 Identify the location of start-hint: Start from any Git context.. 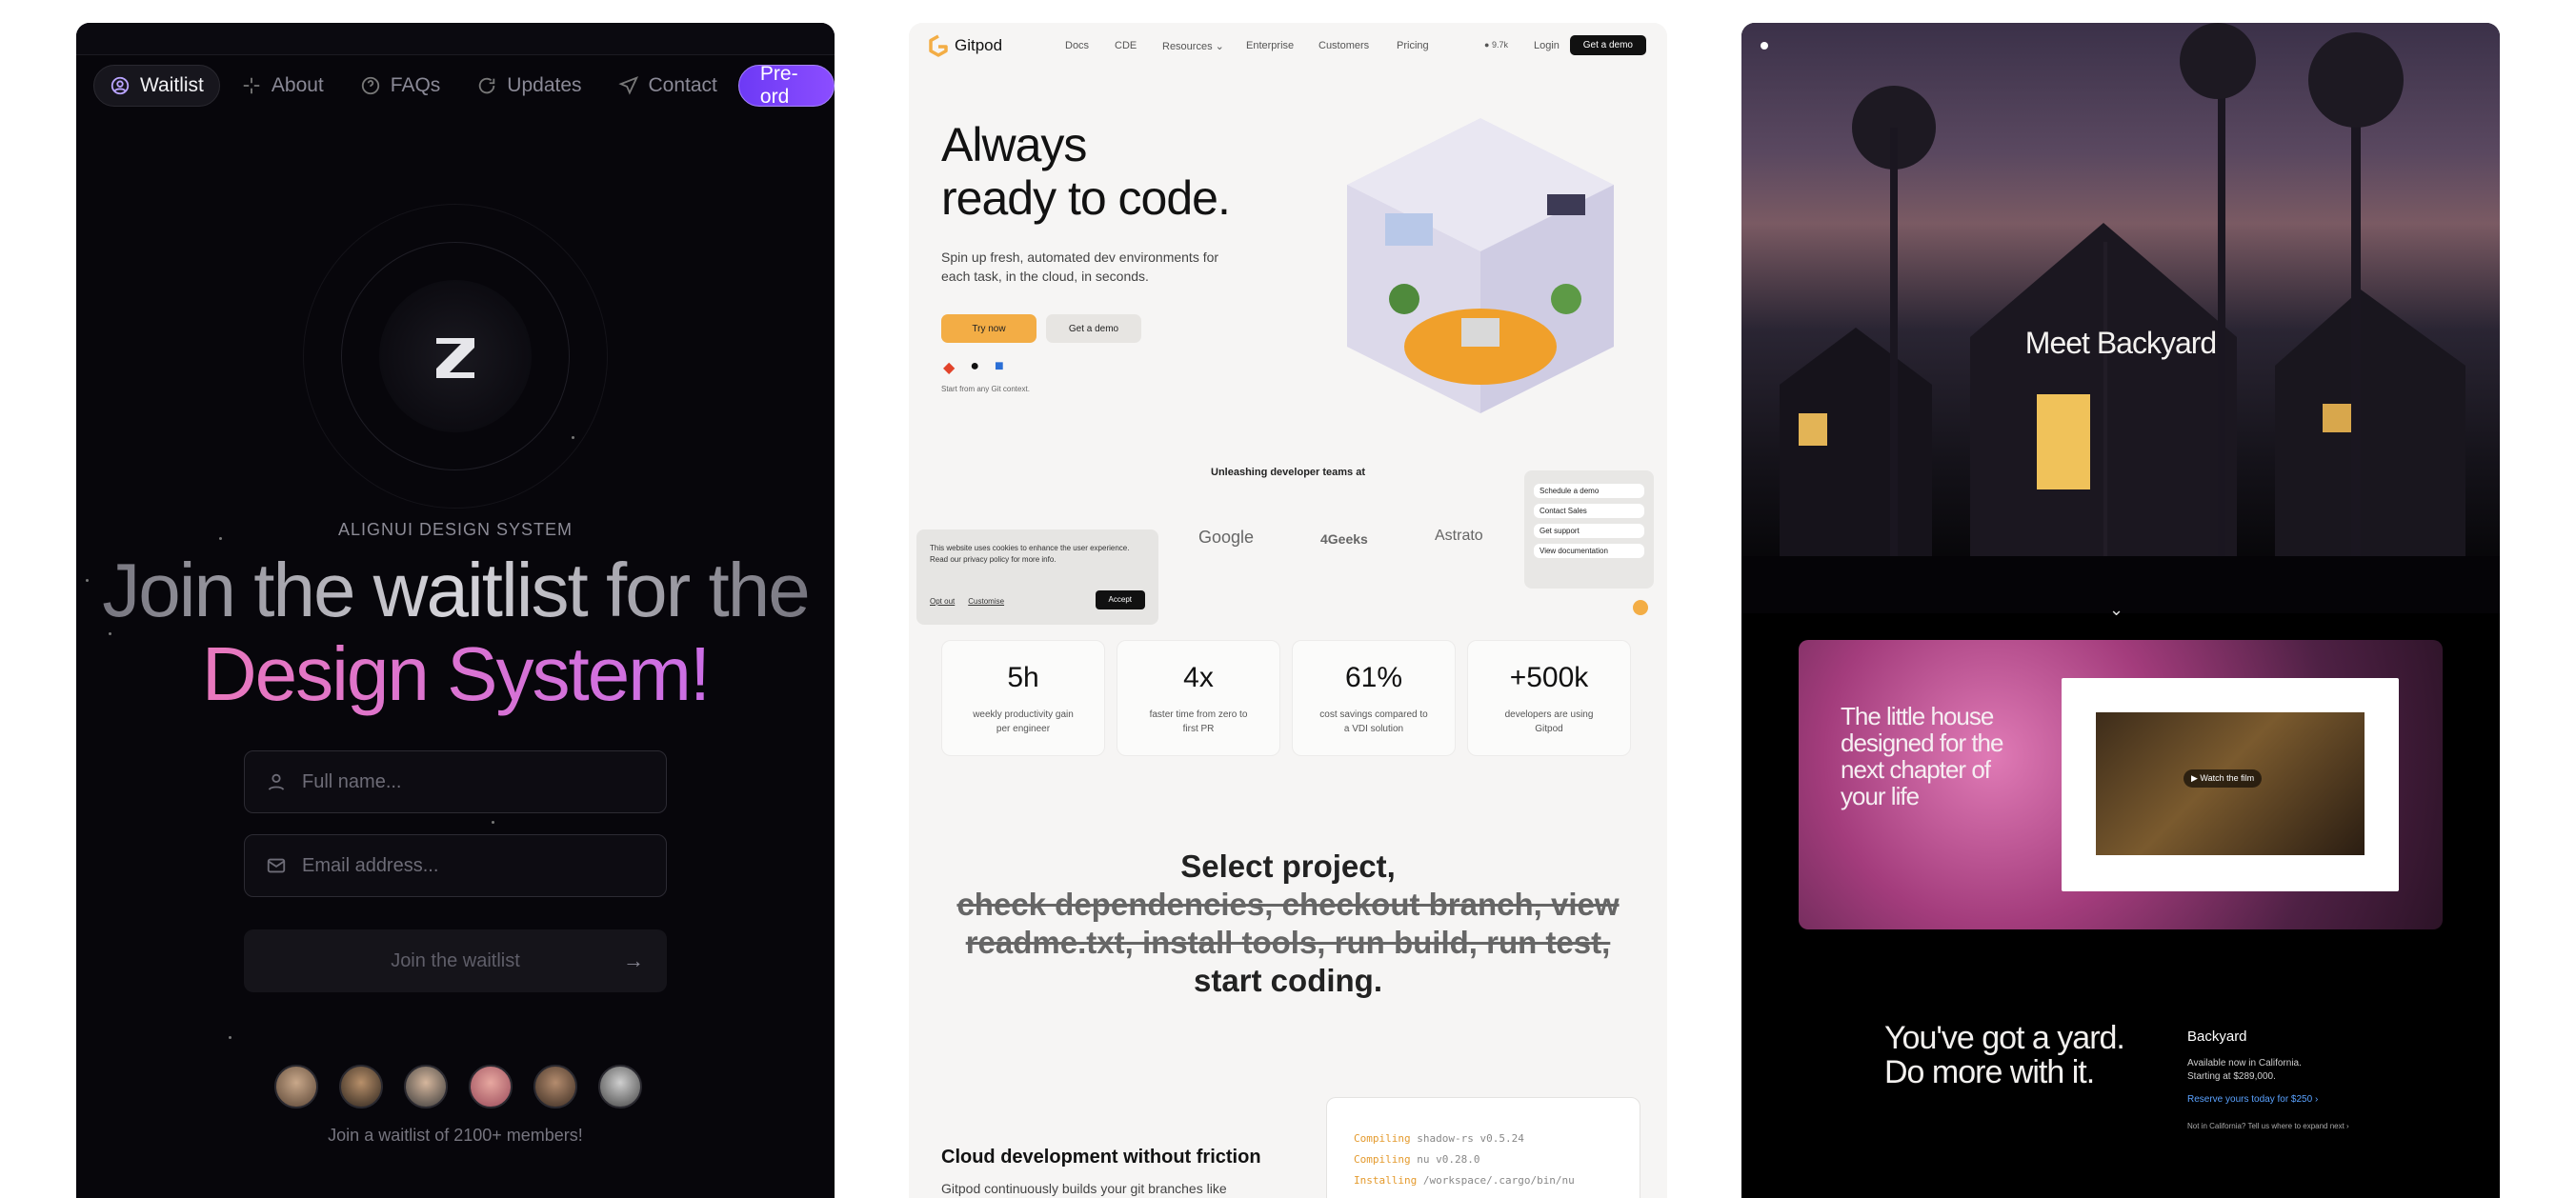
(986, 389).